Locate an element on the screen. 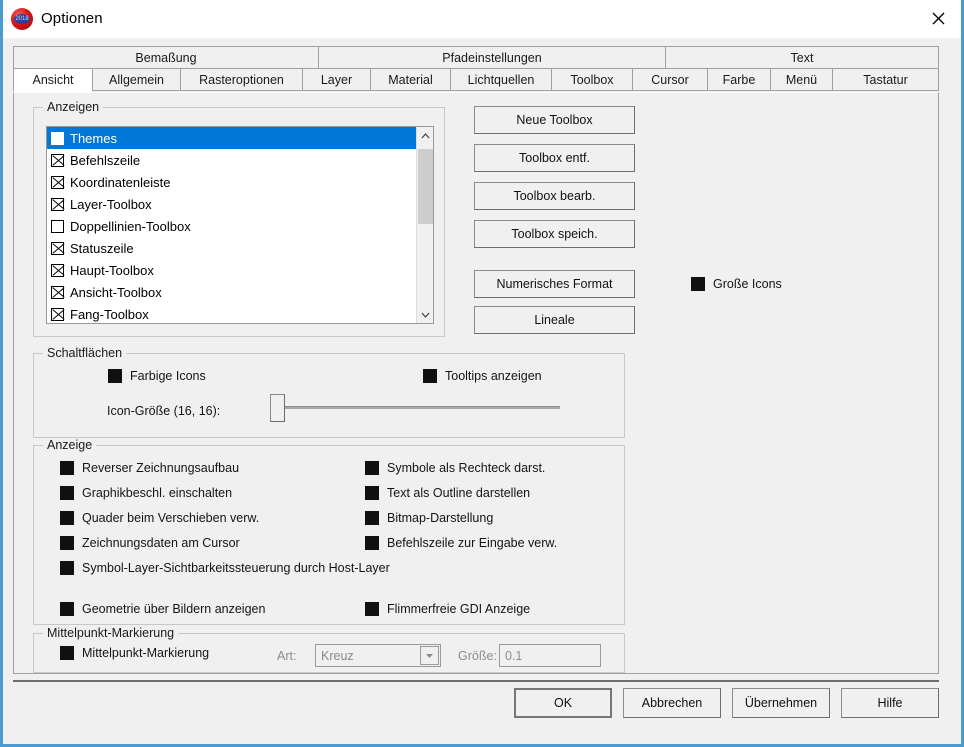  tab-toolbox: Toolbox is located at coordinates (591, 79).